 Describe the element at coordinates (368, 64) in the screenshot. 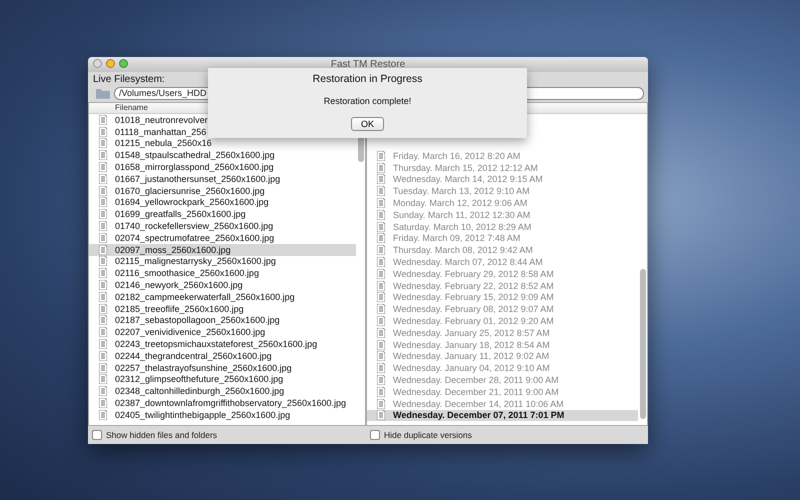

I see `window-title: Fast TM Restore` at that location.